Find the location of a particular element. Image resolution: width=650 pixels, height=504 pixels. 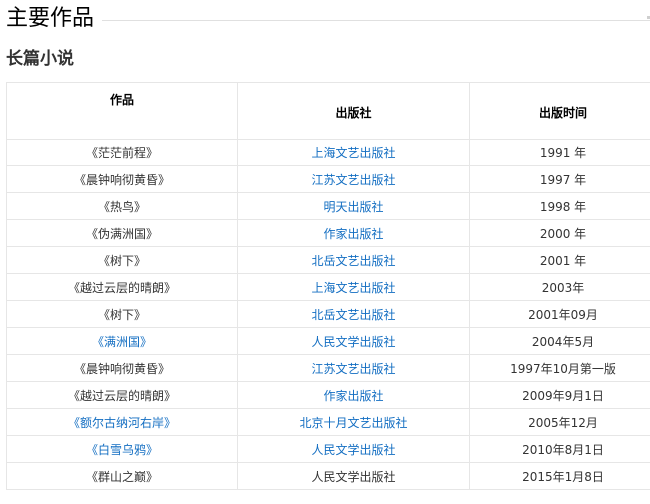

header-row: 作品 出版社 出版时间 is located at coordinates (328, 111).